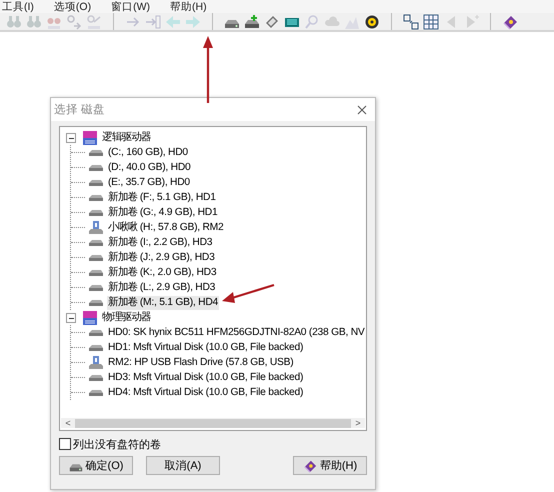 This screenshot has width=554, height=492. What do you see at coordinates (149, 183) in the screenshot?
I see `tree-item: (E:, 35.7 GB), HD0` at bounding box center [149, 183].